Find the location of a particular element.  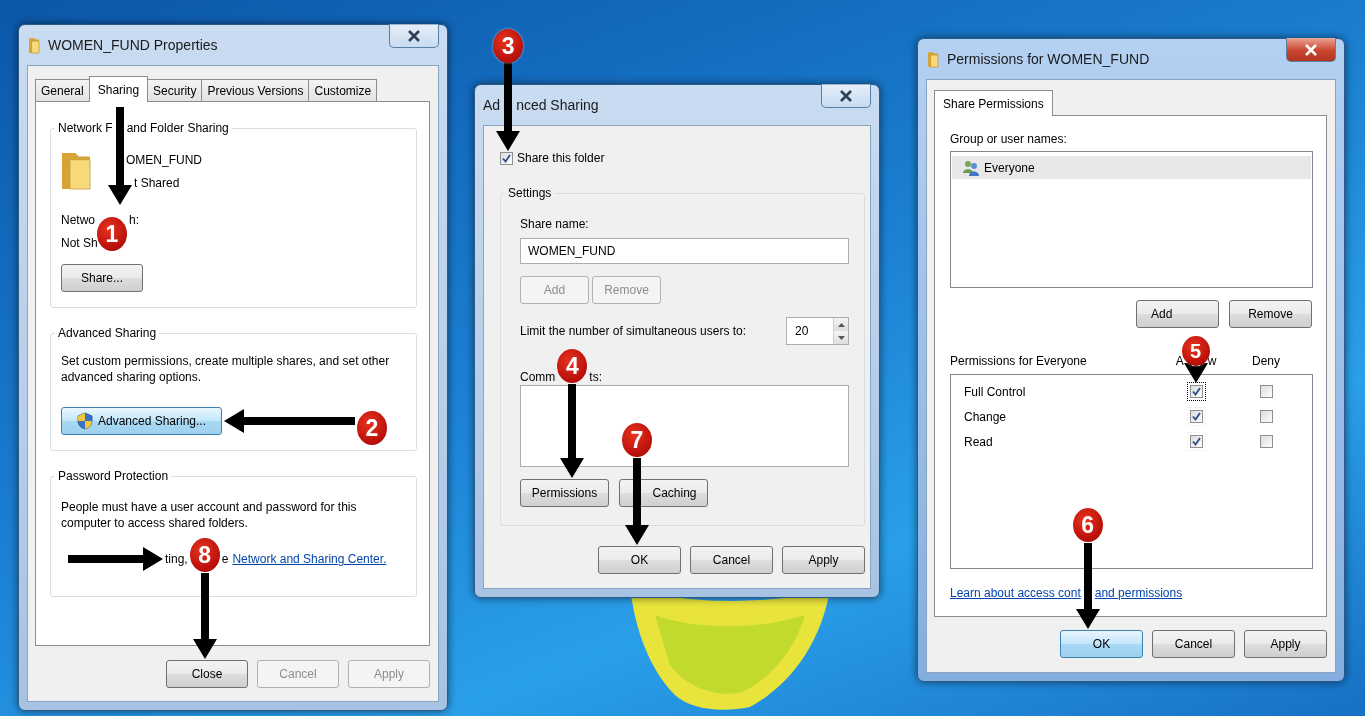

tab: Sharing is located at coordinates (118, 89).